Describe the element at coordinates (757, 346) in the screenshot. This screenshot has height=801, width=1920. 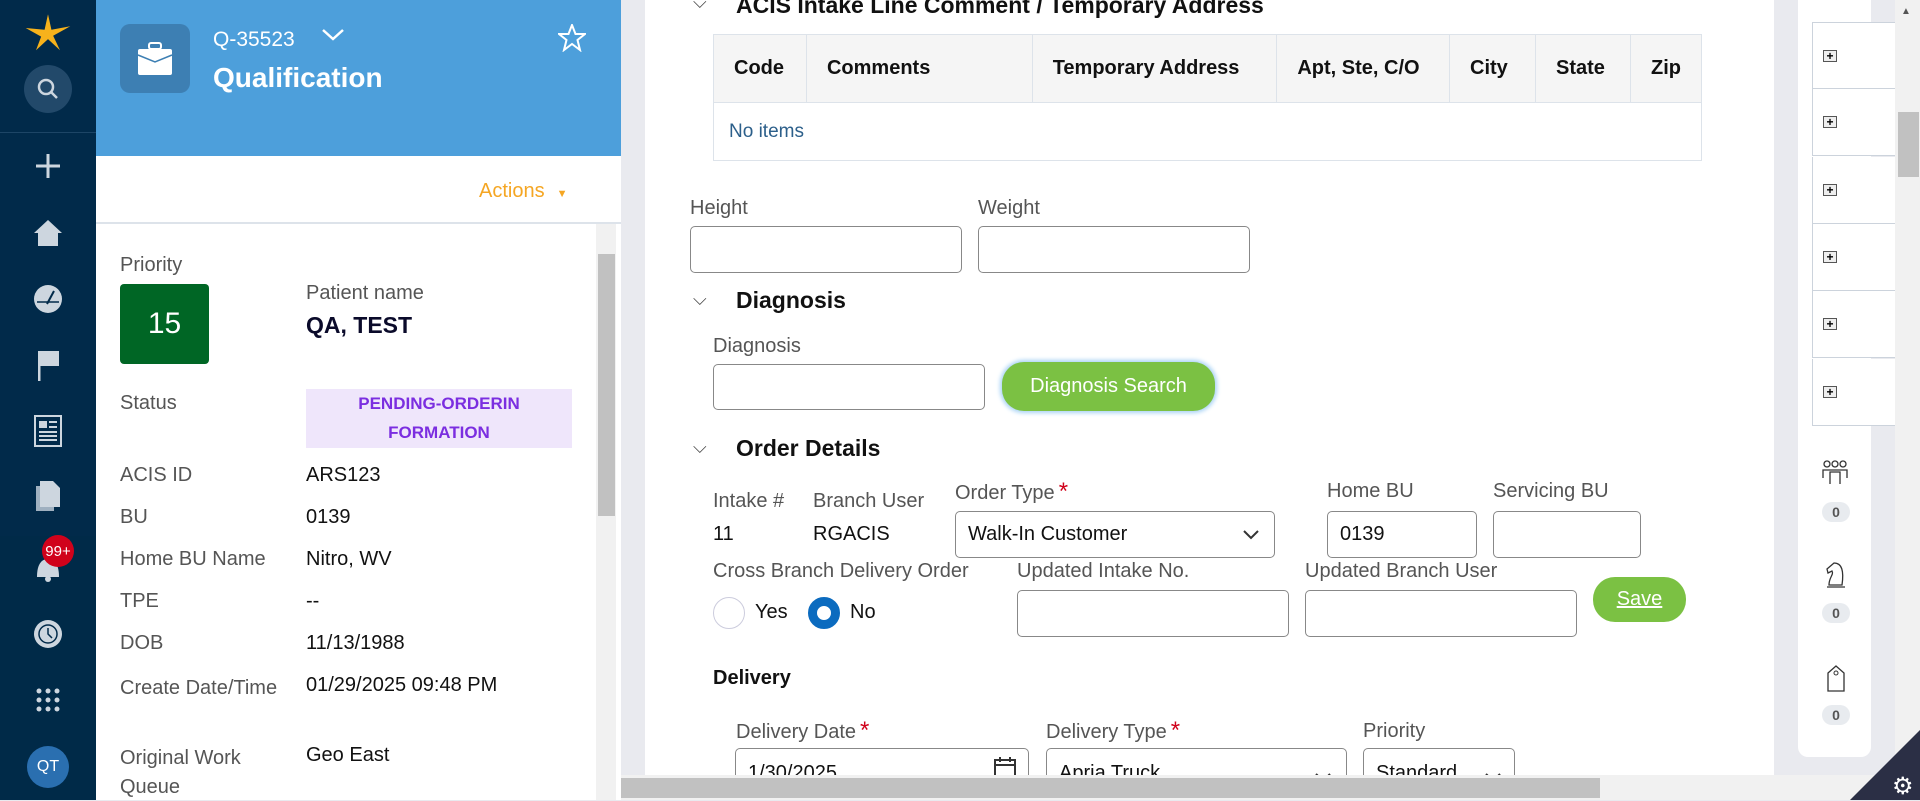
I see `diagnosis-label: Diagnosis` at that location.